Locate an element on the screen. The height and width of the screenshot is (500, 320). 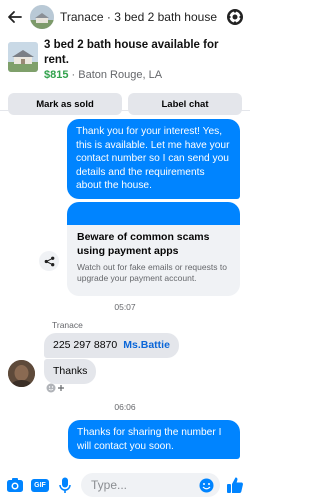
link-card-image is located at coordinates (153, 213).